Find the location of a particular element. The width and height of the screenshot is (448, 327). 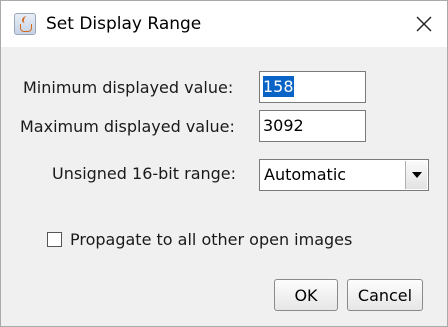

range-select: Automatic is located at coordinates (344, 175).